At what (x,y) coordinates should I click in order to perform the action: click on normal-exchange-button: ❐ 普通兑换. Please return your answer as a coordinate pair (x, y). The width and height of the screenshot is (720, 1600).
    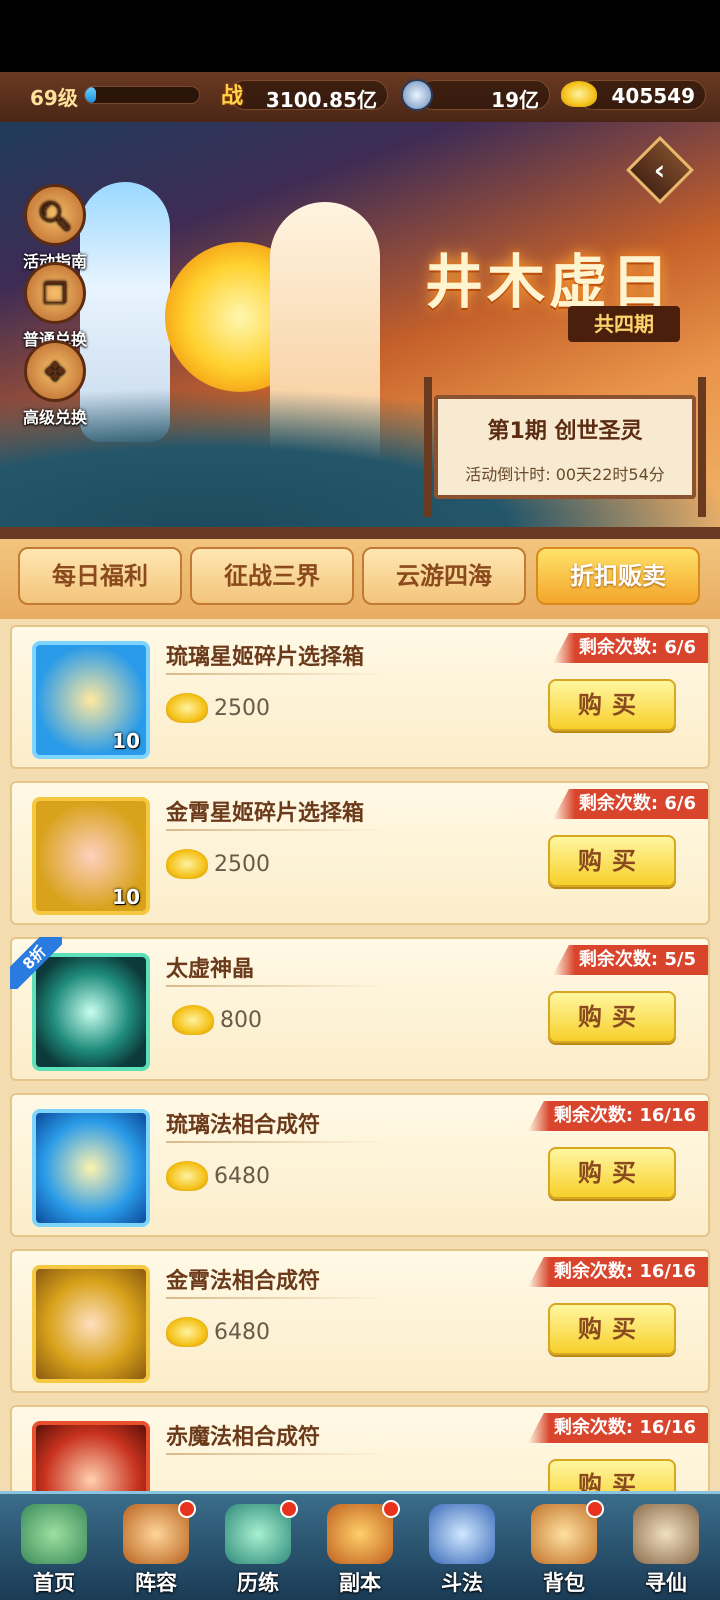
    Looking at the image, I should click on (55, 306).